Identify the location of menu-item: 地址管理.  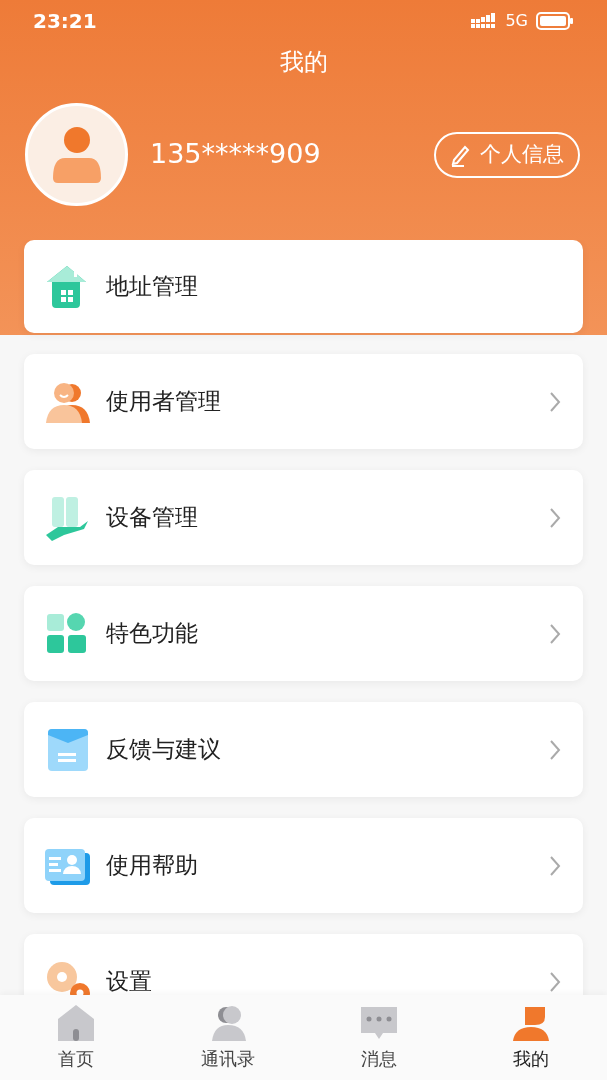
(303, 286).